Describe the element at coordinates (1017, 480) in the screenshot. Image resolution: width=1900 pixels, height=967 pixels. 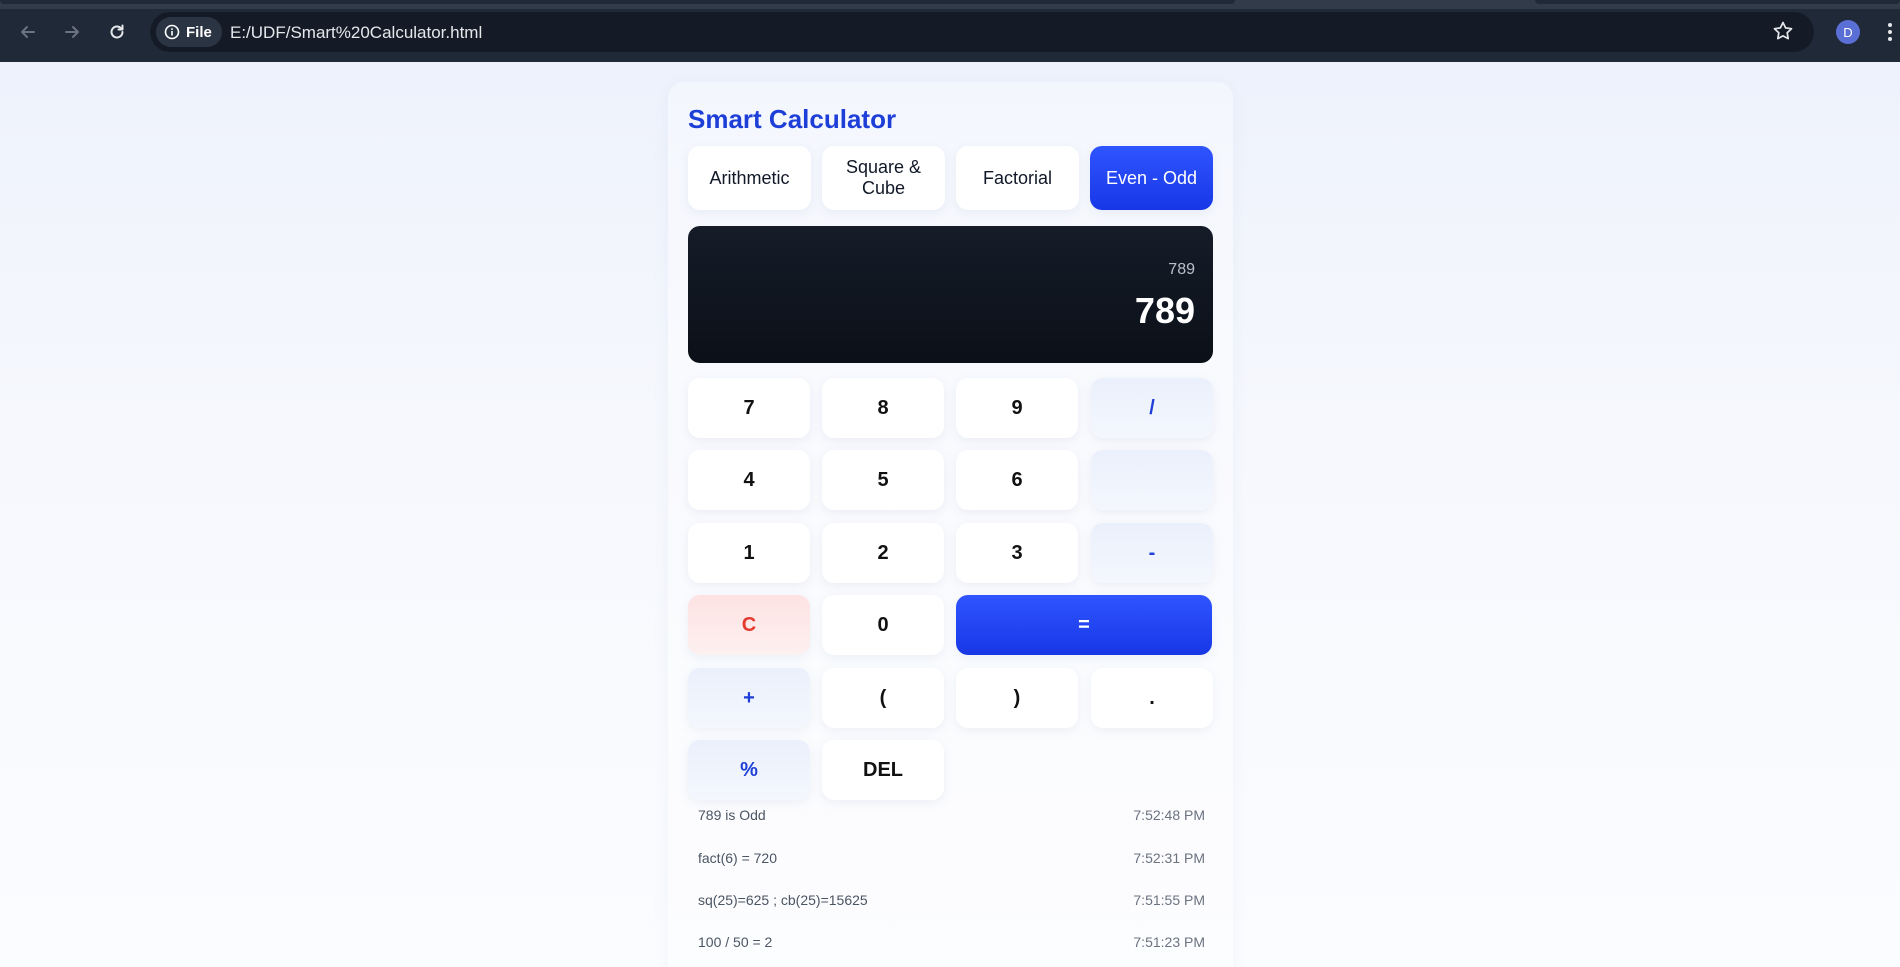
I see `key-6: 6` at that location.